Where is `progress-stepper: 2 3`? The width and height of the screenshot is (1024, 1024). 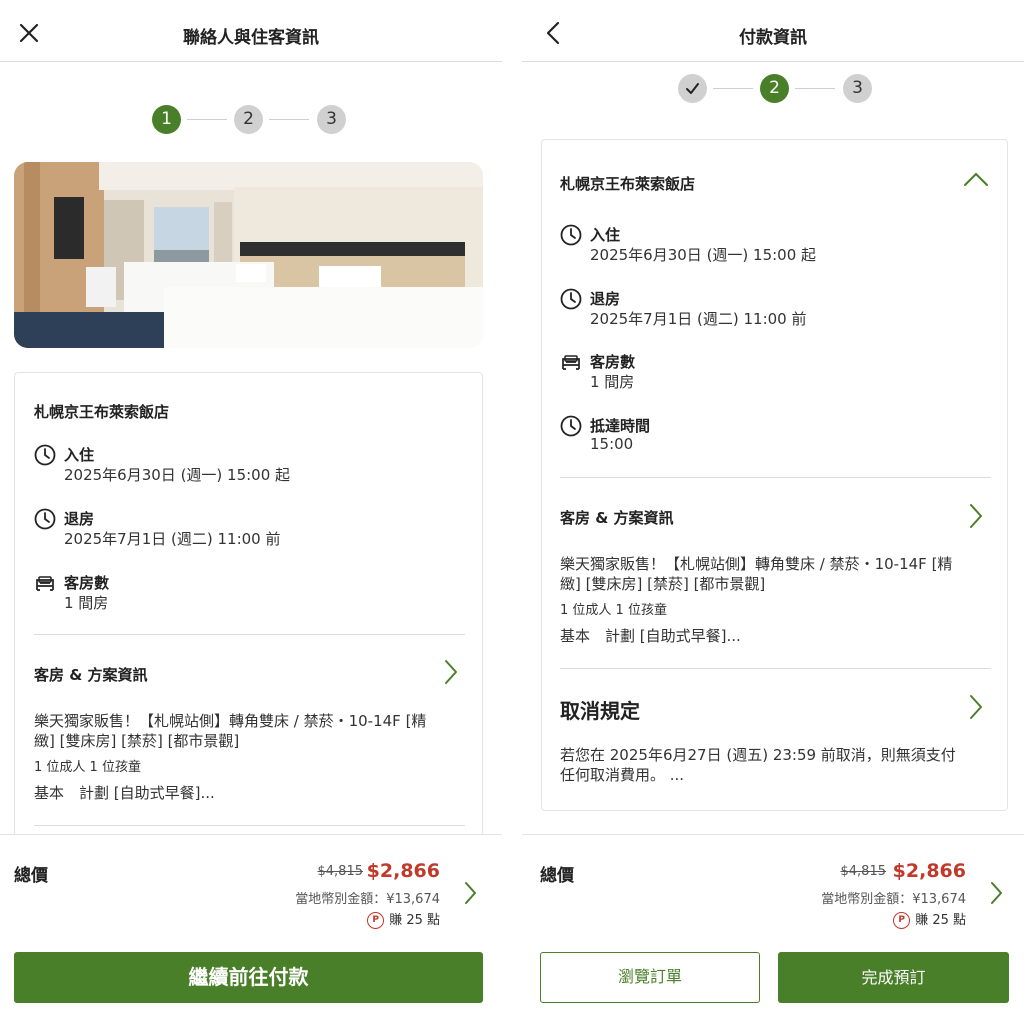 progress-stepper: 2 3 is located at coordinates (775, 89).